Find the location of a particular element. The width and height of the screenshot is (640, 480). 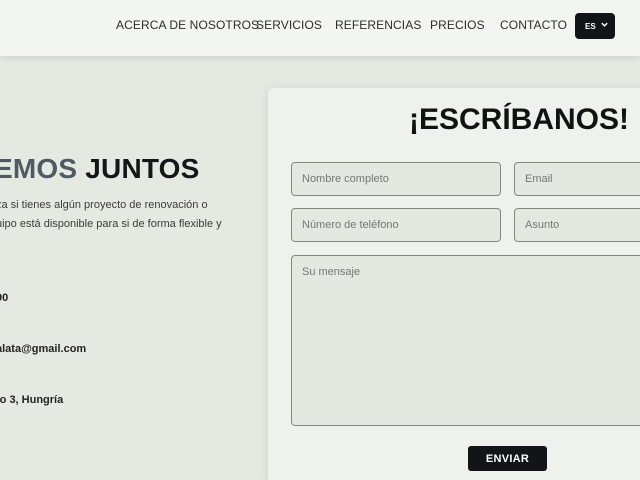

nav-link-contact: CONTACTO is located at coordinates (533, 25).